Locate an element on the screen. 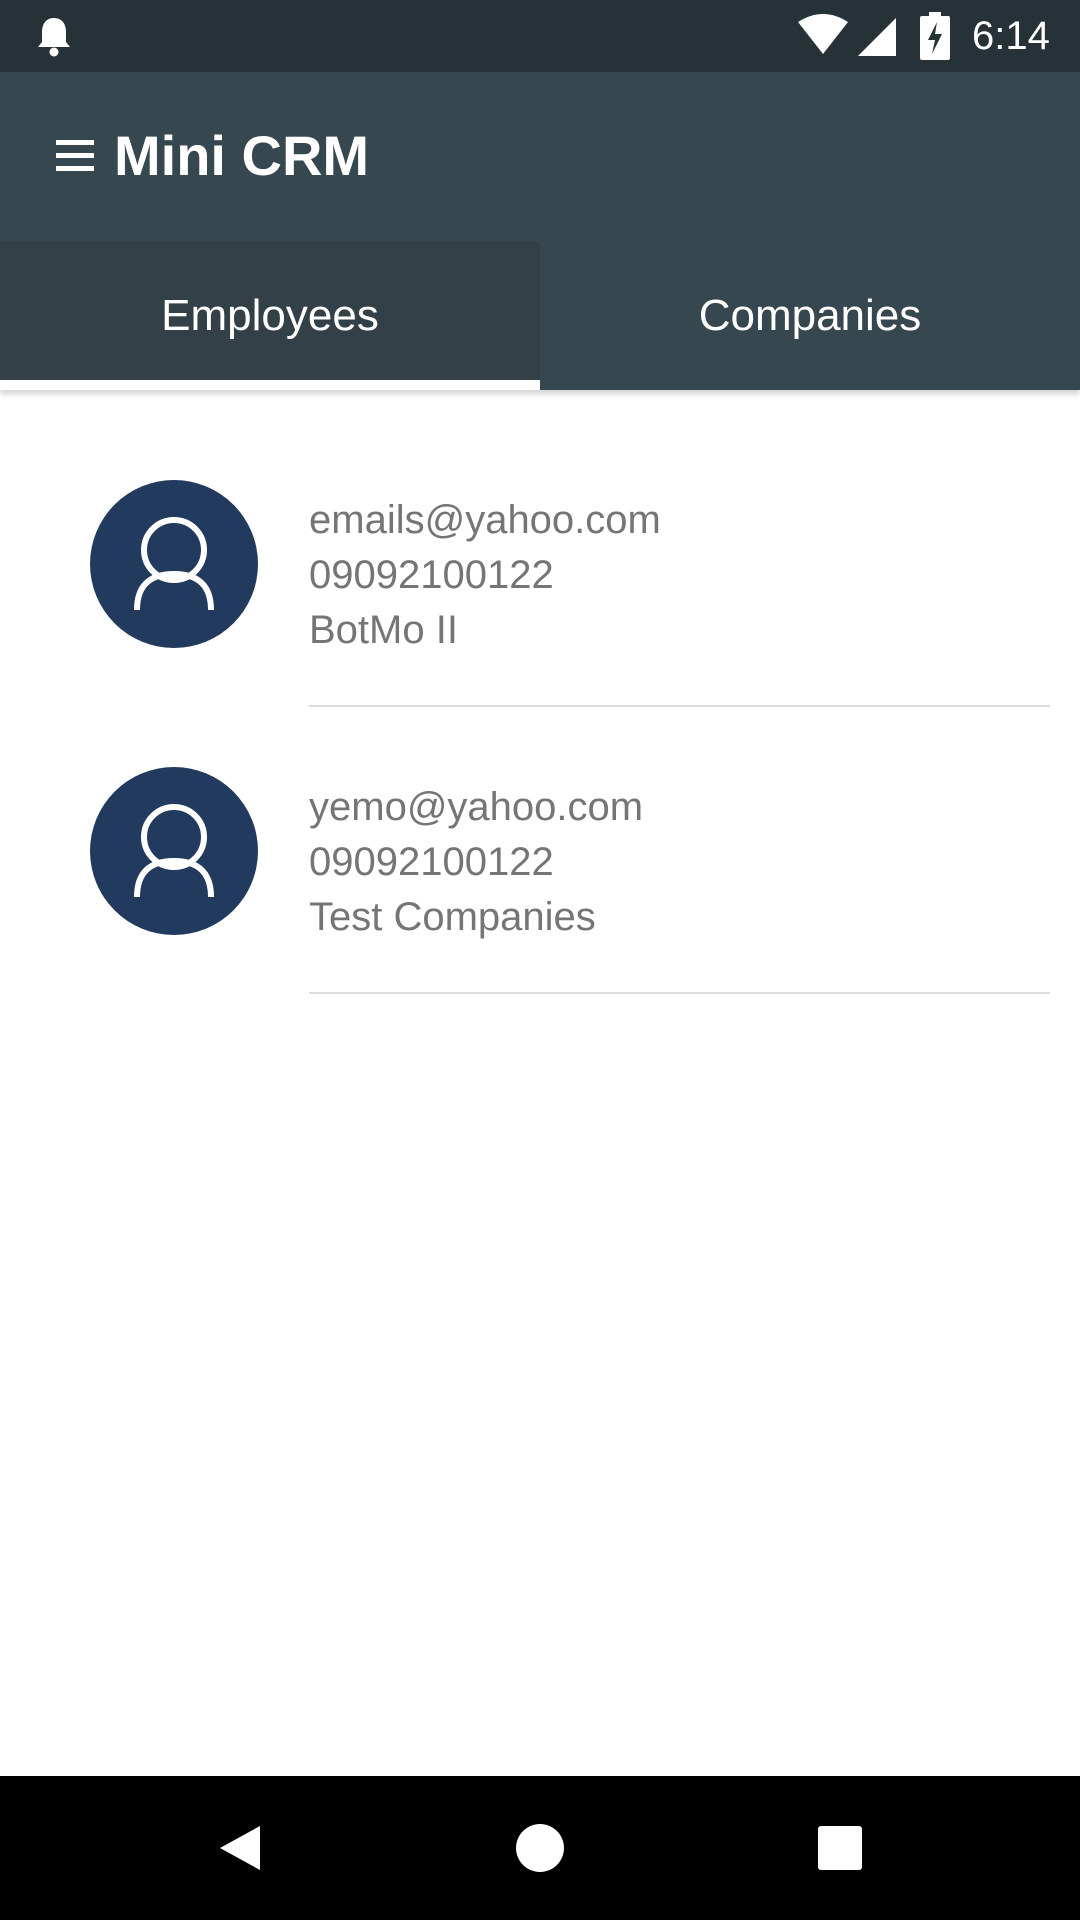  list-divider is located at coordinates (679, 993).